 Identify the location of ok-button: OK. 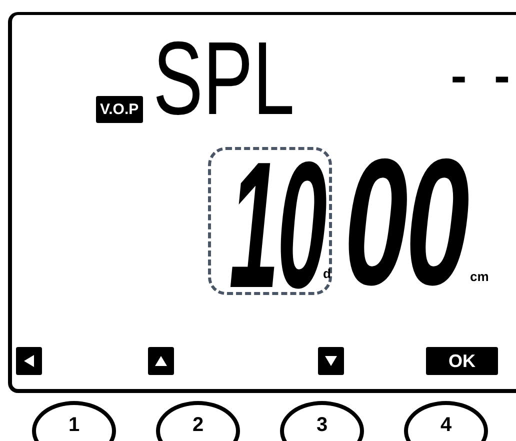
(462, 361).